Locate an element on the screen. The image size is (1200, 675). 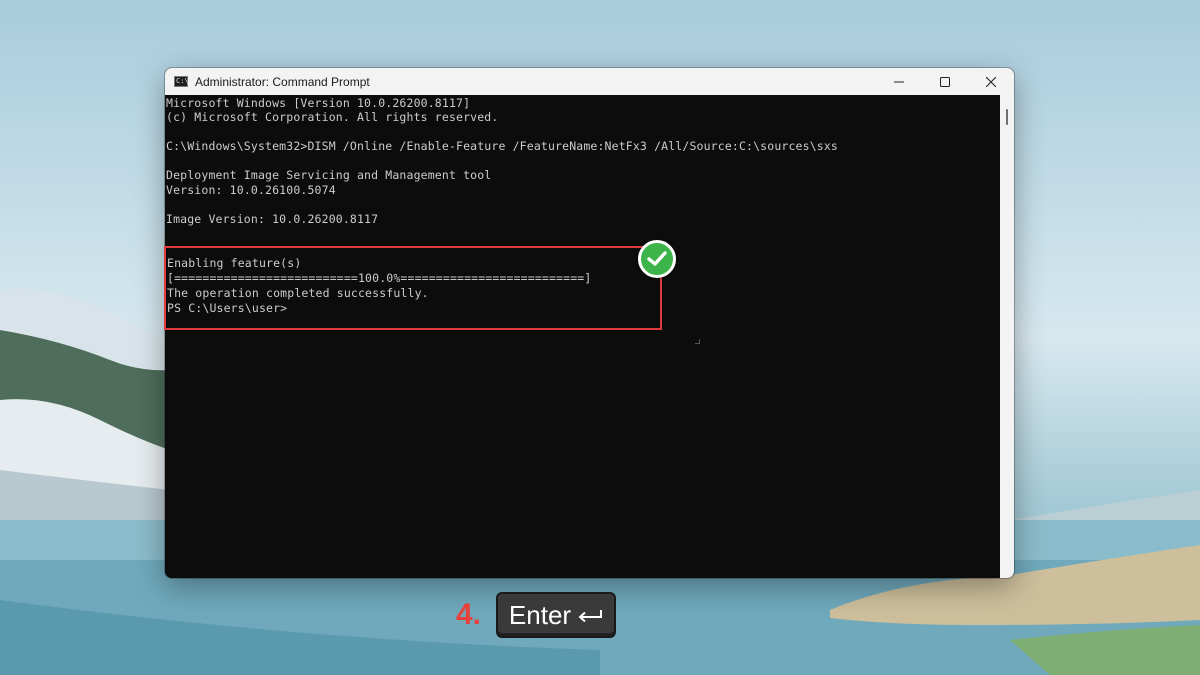
step-number: 4. is located at coordinates (469, 614).